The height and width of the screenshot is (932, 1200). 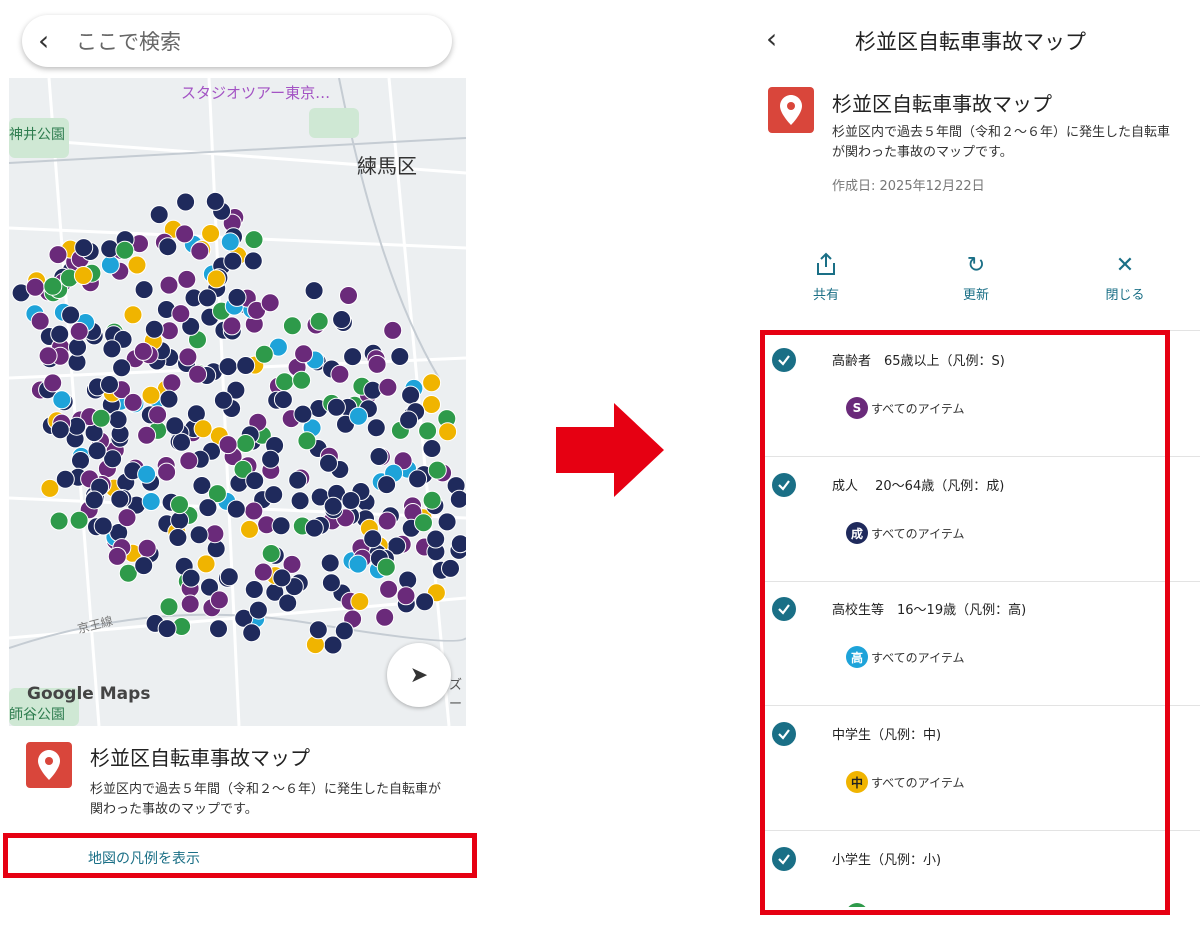 What do you see at coordinates (976, 277) in the screenshot?
I see `refresh-button: ↻ 更新` at bounding box center [976, 277].